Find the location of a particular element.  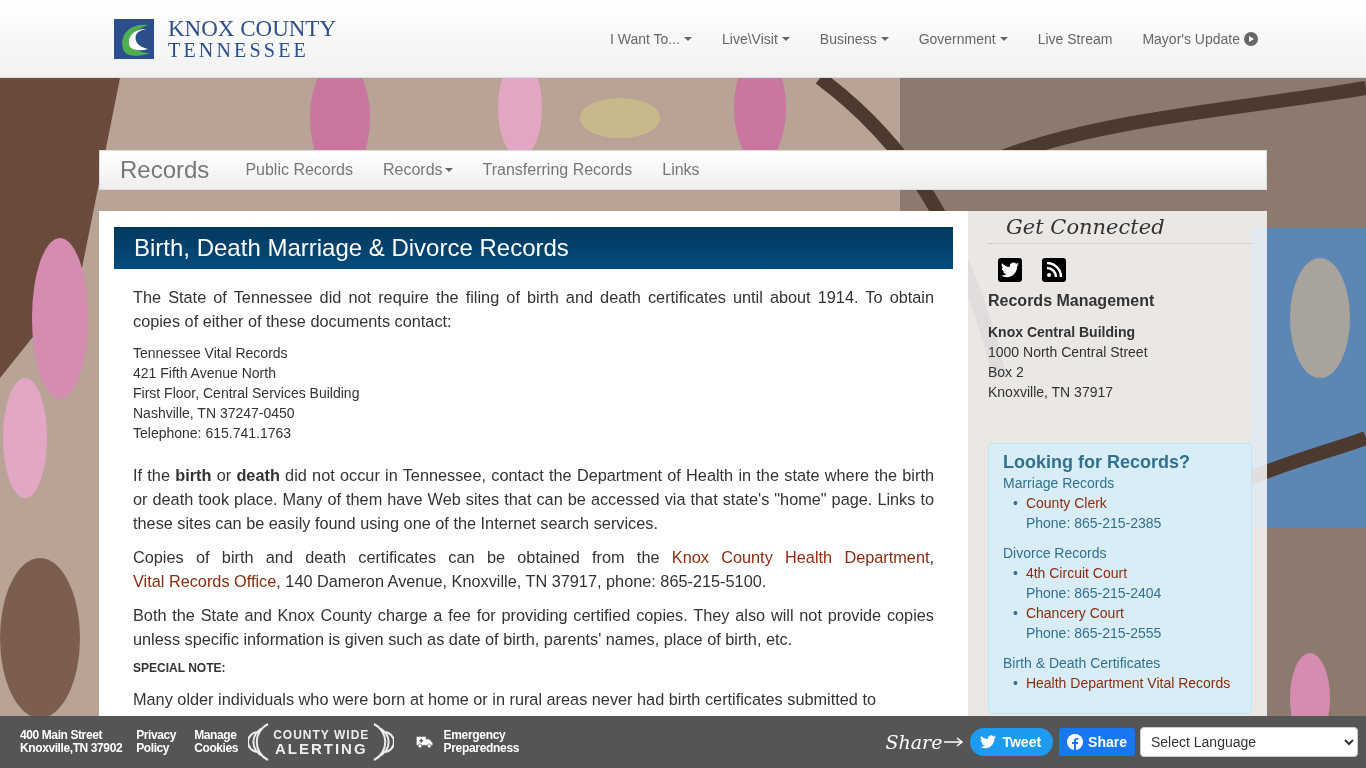

section-link: Transferring Records is located at coordinates (557, 170).